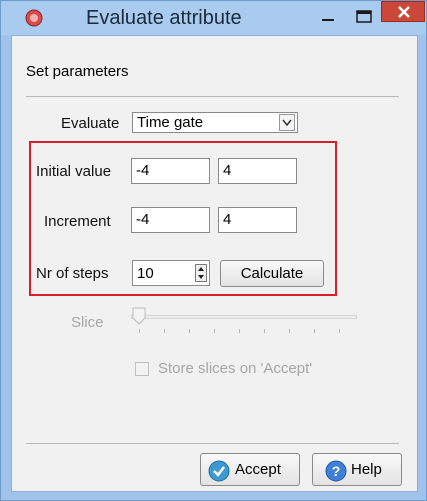  I want to click on help-icon: ?, so click(336, 471).